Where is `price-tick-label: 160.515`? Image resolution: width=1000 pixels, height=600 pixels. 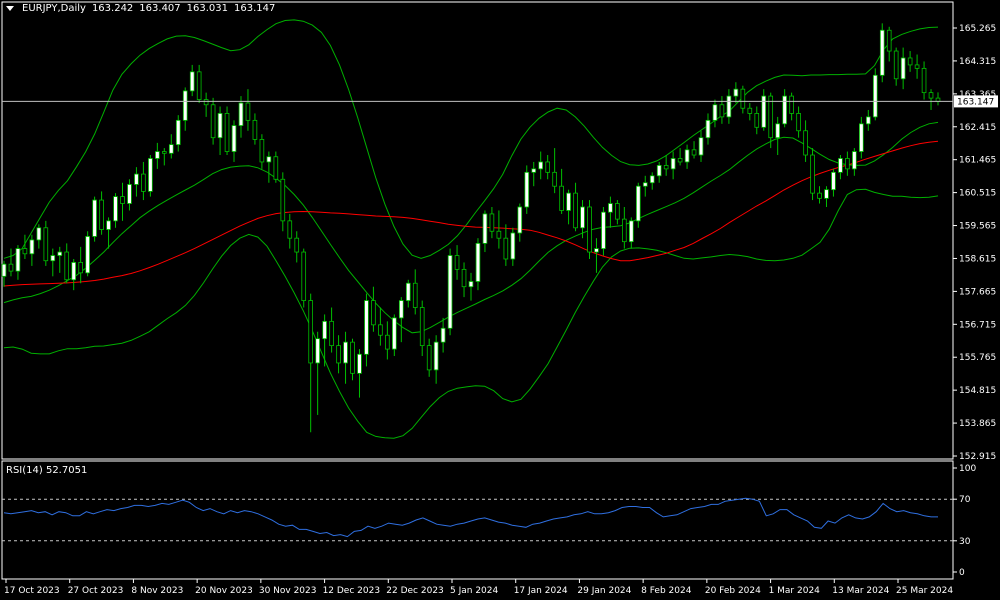
price-tick-label: 160.515 is located at coordinates (977, 194).